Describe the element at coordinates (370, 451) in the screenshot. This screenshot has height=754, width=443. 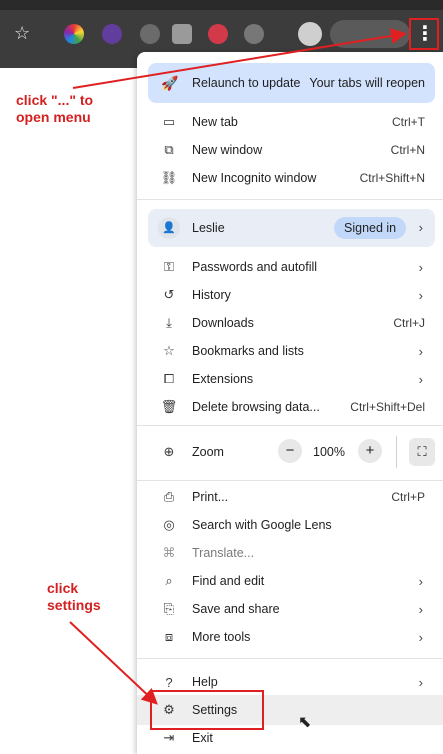
I see `zoom-in-button: +` at that location.